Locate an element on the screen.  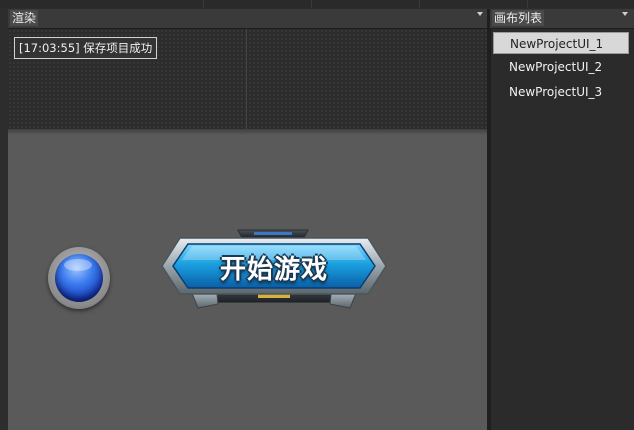
orb-glass is located at coordinates (79, 278).